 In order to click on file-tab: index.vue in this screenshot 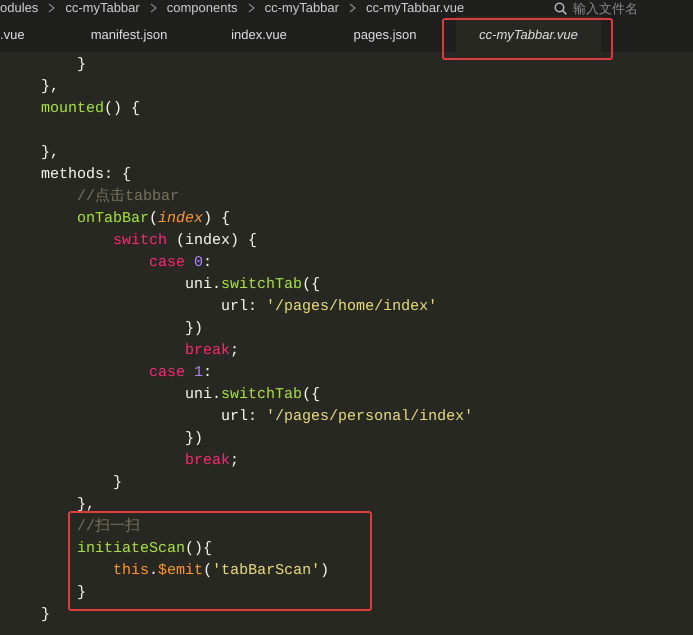, I will do `click(259, 34)`.